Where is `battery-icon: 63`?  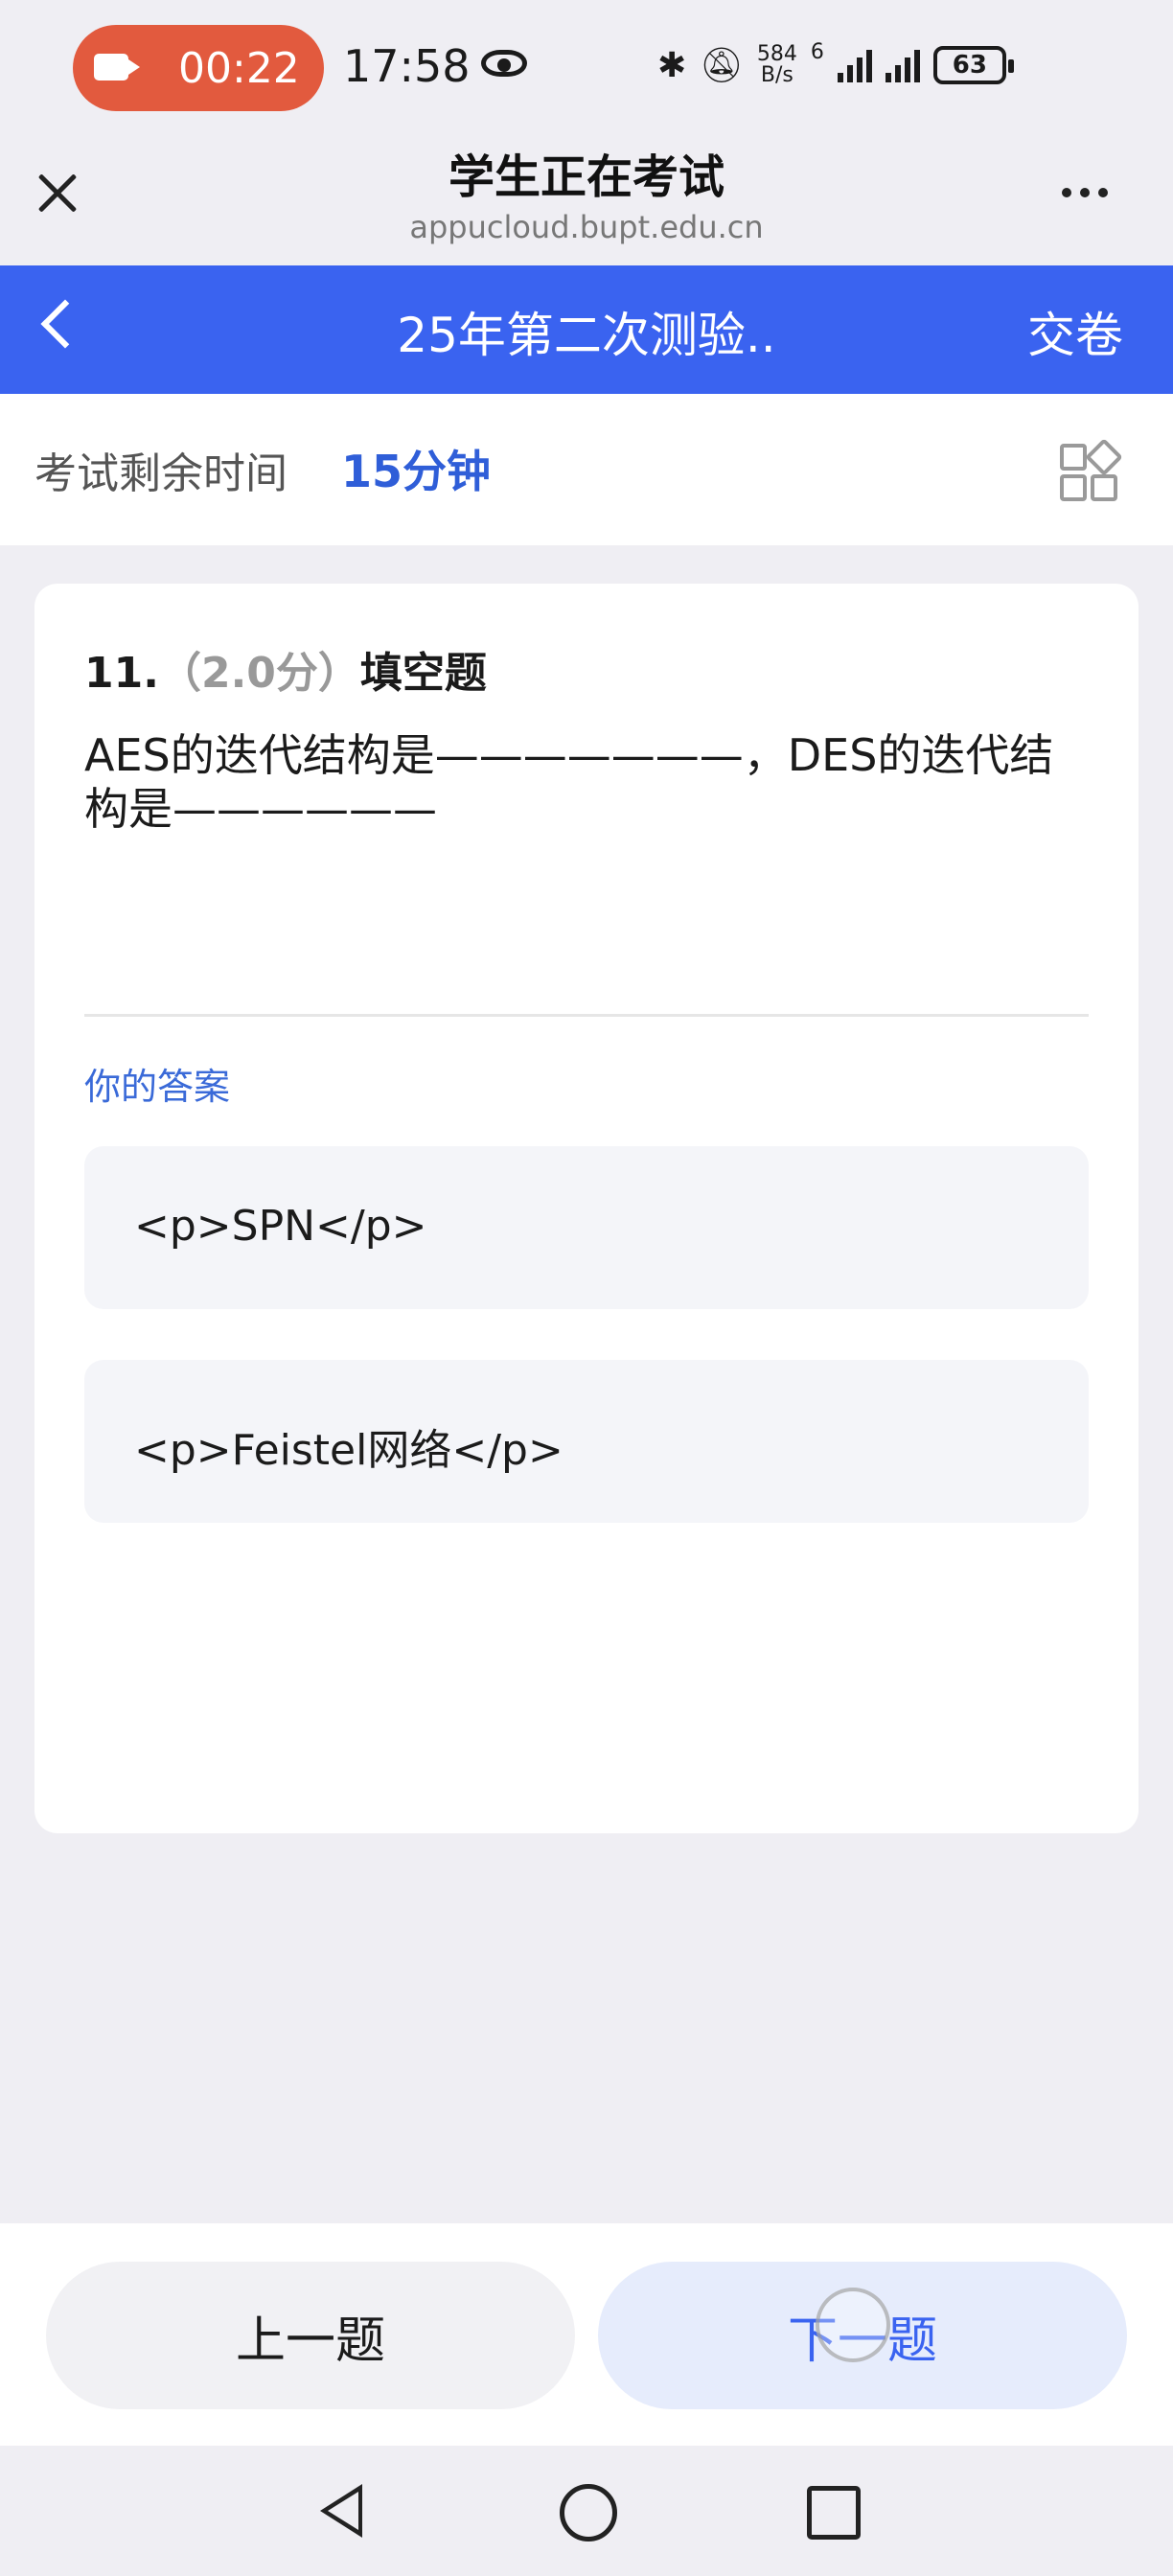
battery-icon: 63 is located at coordinates (973, 65).